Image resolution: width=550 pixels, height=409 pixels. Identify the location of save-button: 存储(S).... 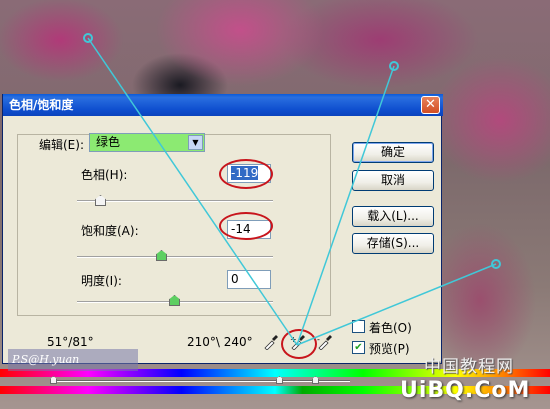
(393, 243).